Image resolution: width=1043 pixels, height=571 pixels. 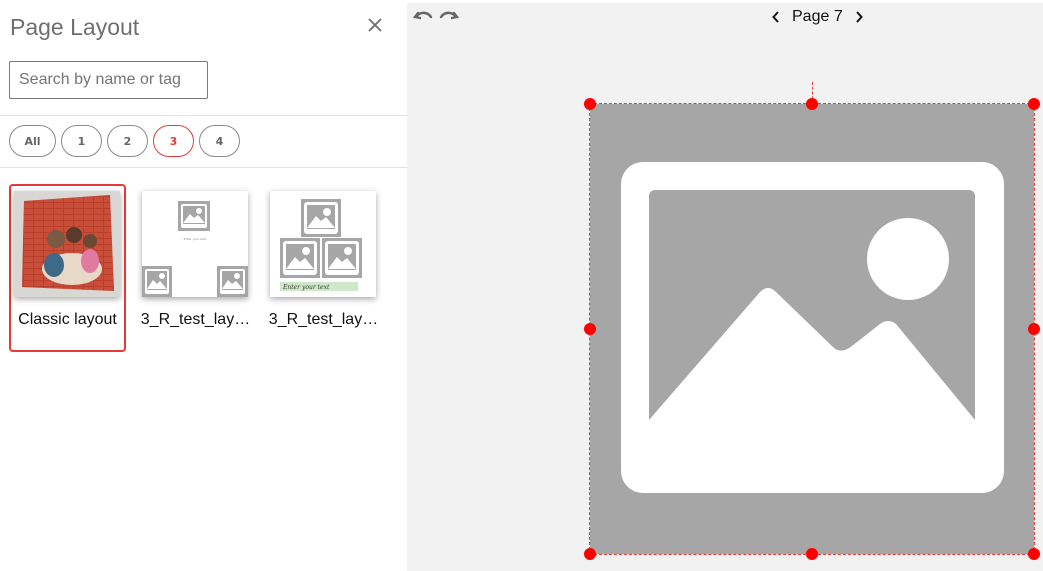 I want to click on resize-handle-bottom, so click(x=812, y=554).